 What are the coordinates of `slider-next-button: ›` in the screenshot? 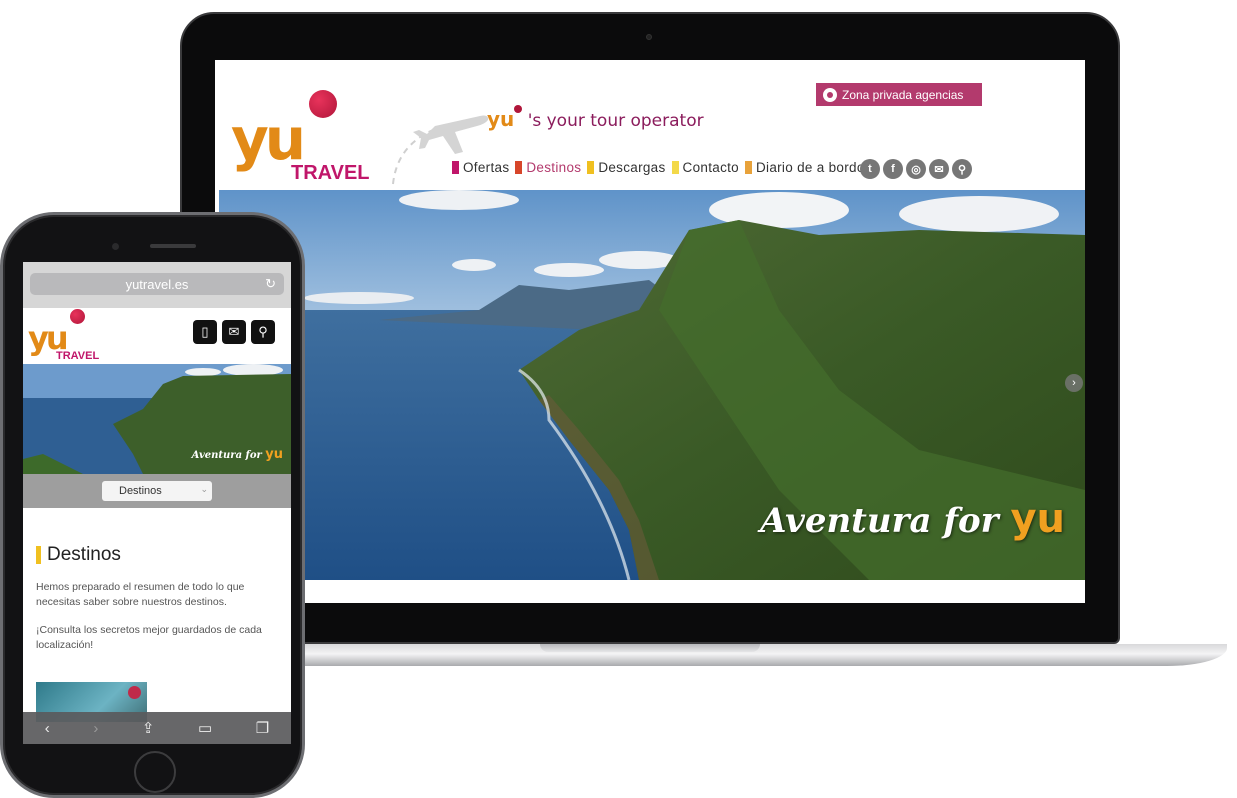 It's located at (1074, 383).